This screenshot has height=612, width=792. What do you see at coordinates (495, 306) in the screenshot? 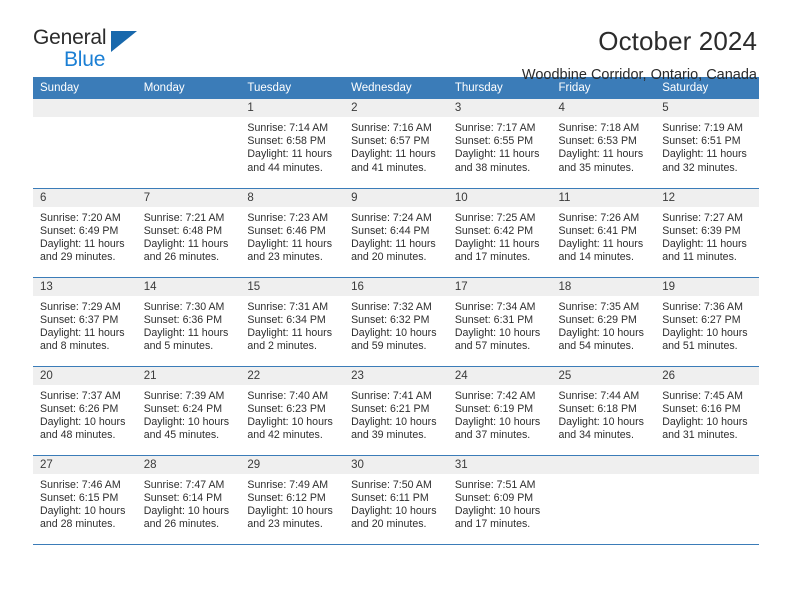
I see `sunrise-text: Sunrise: 7:34 AM` at bounding box center [495, 306].